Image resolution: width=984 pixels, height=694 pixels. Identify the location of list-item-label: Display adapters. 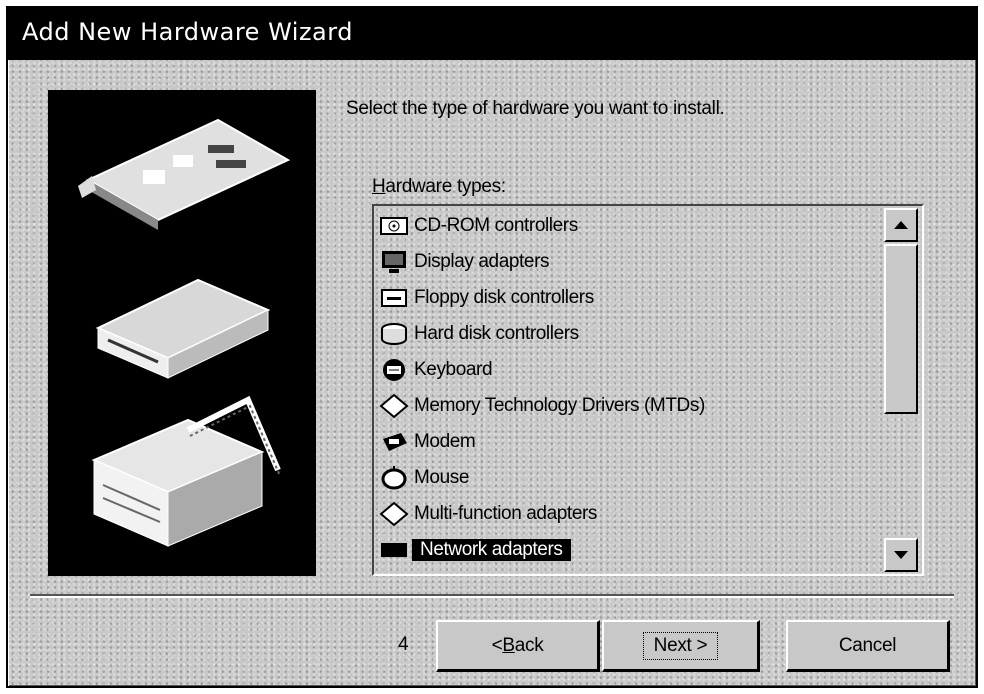
(482, 261).